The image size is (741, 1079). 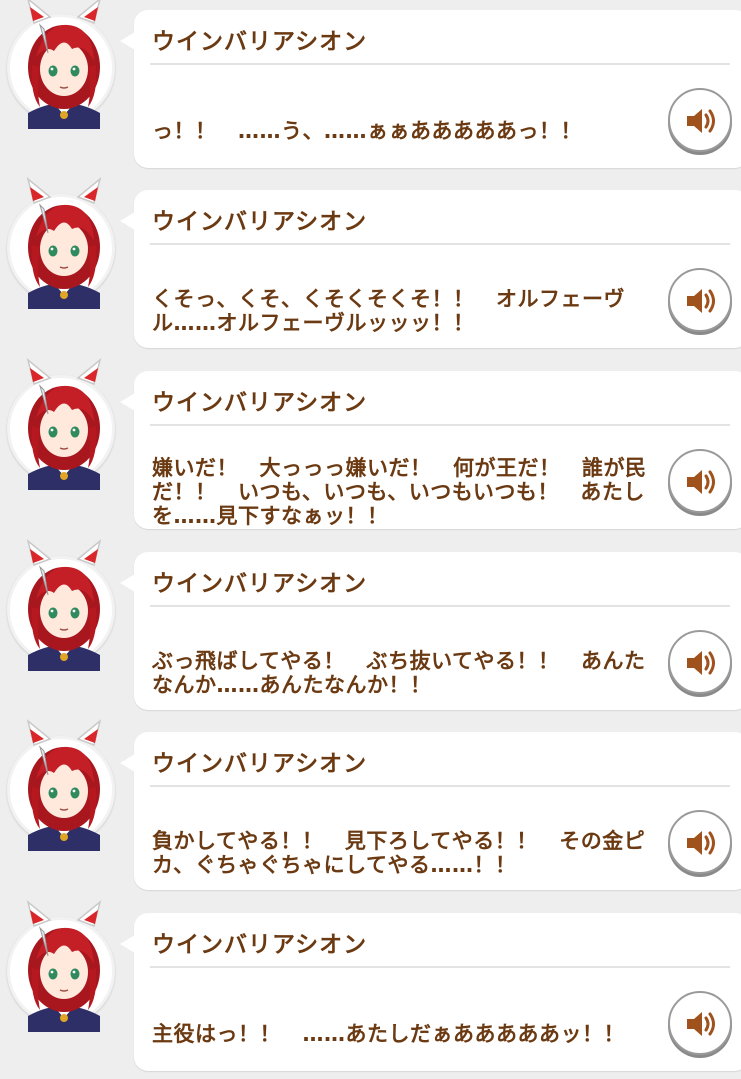 What do you see at coordinates (388, 1034) in the screenshot?
I see `dialogue-text: 主役はっ！！ ……あたしだぁあああああッ！！` at bounding box center [388, 1034].